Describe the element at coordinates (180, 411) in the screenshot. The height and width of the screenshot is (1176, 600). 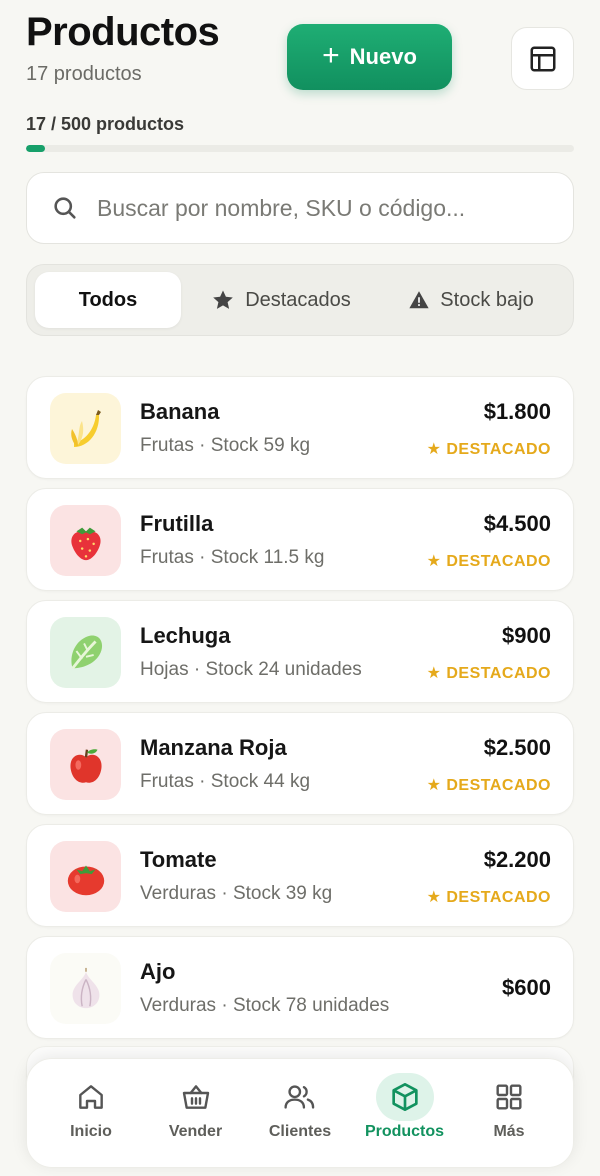
I see `product-name: Banana` at that location.